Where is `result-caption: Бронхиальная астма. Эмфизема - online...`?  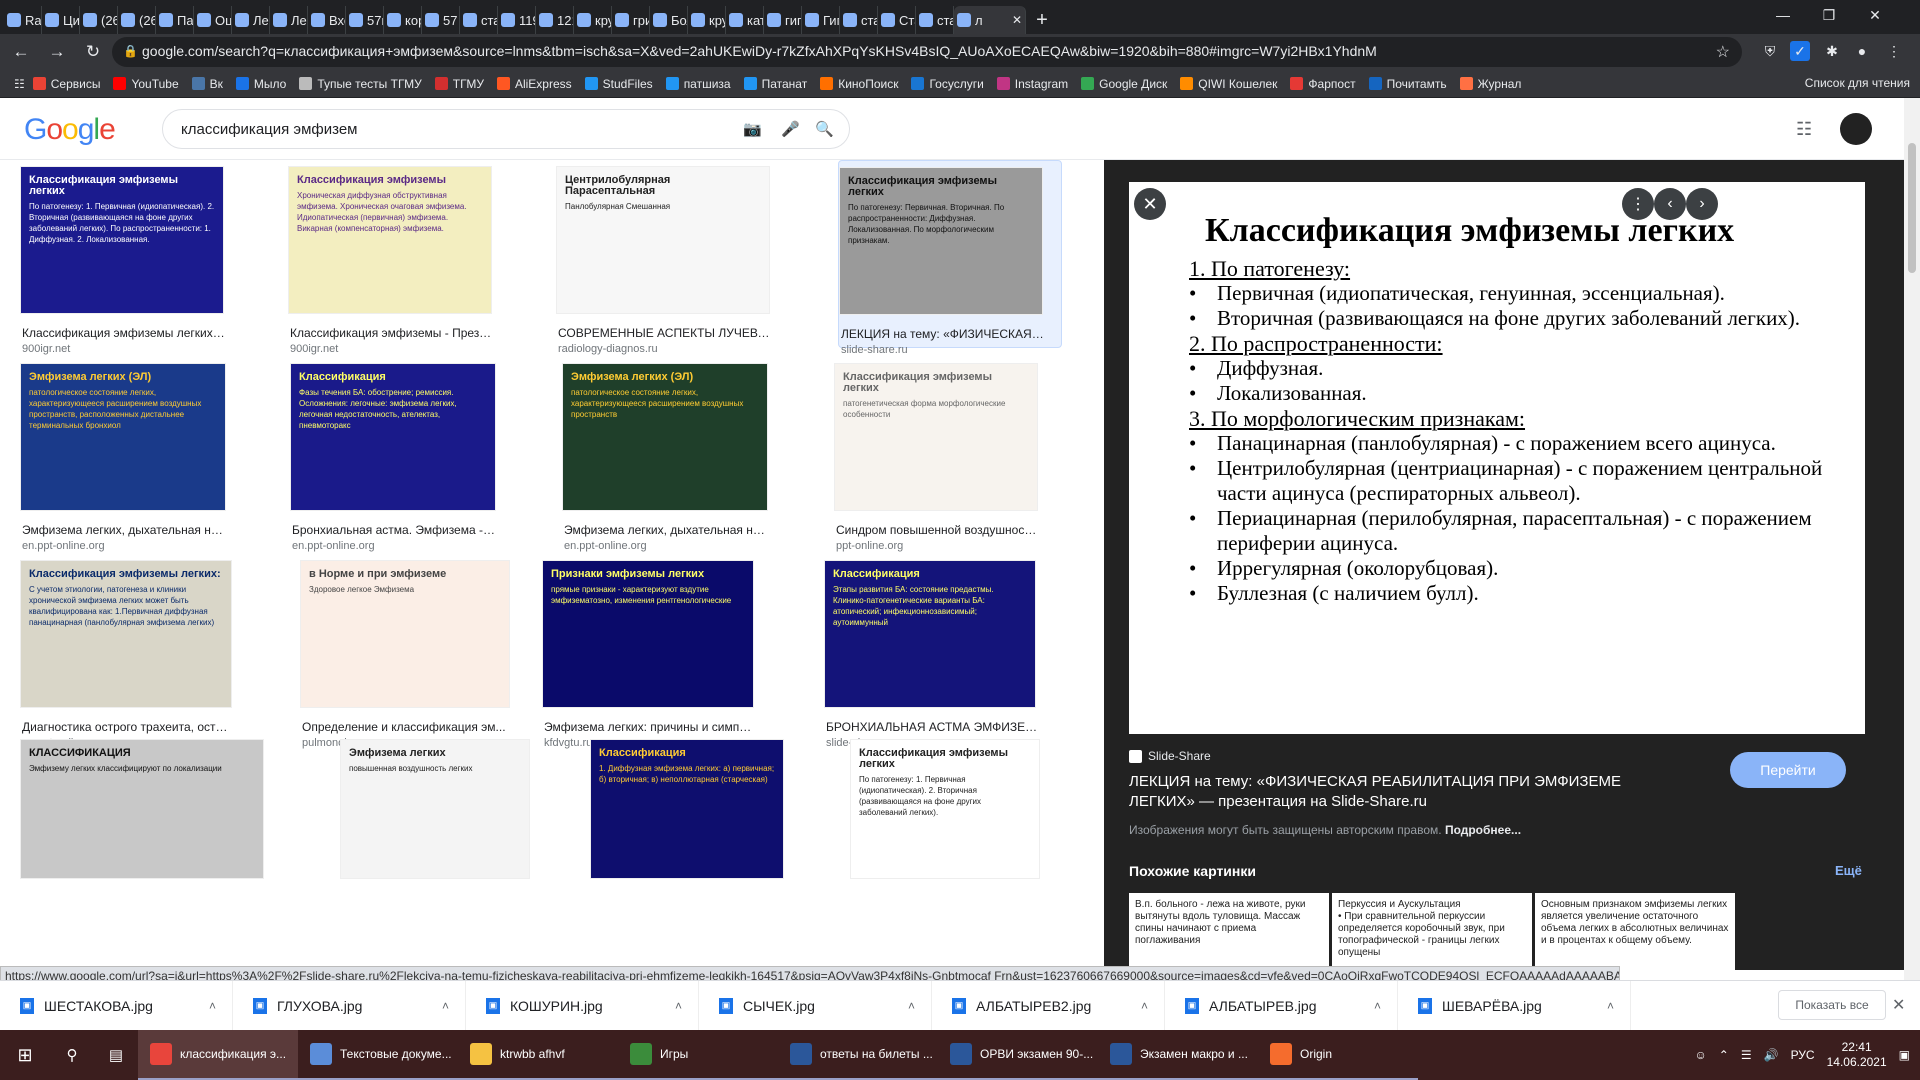 result-caption: Бронхиальная астма. Эмфизема - online... is located at coordinates (395, 530).